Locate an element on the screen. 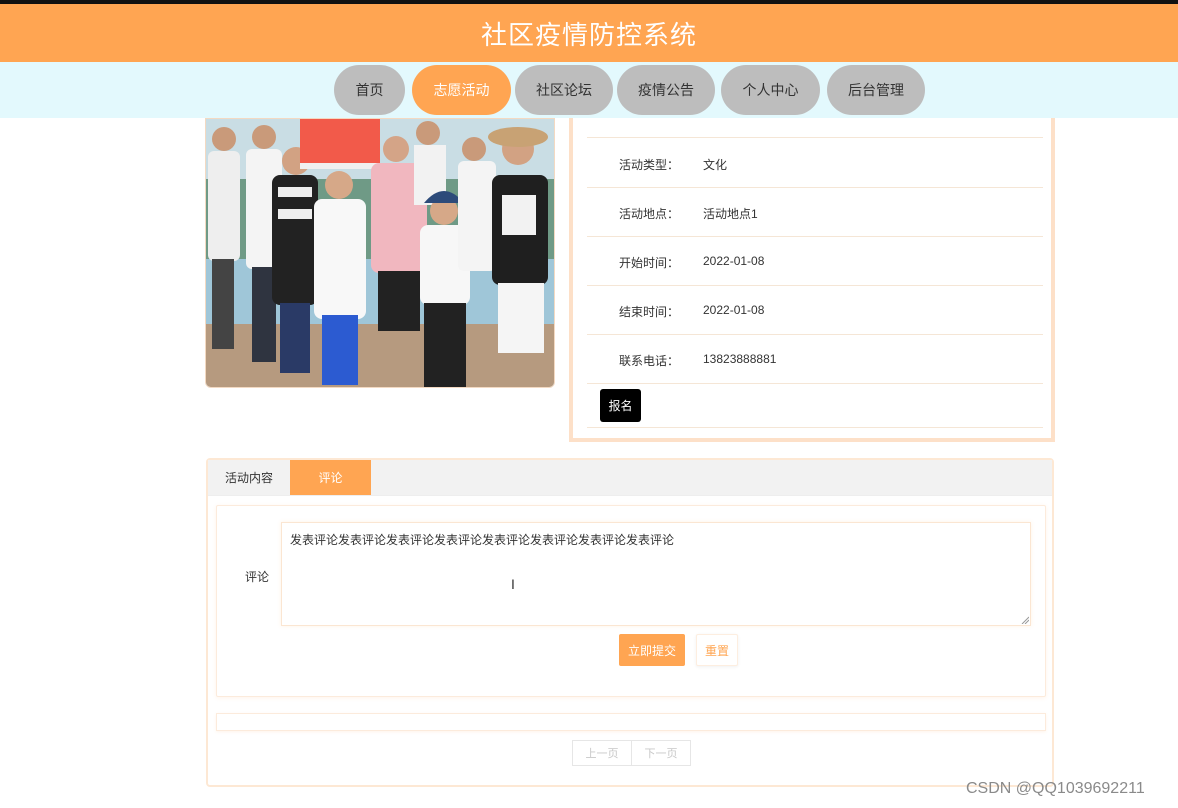  detail-label: 开始时间： is located at coordinates (649, 263).